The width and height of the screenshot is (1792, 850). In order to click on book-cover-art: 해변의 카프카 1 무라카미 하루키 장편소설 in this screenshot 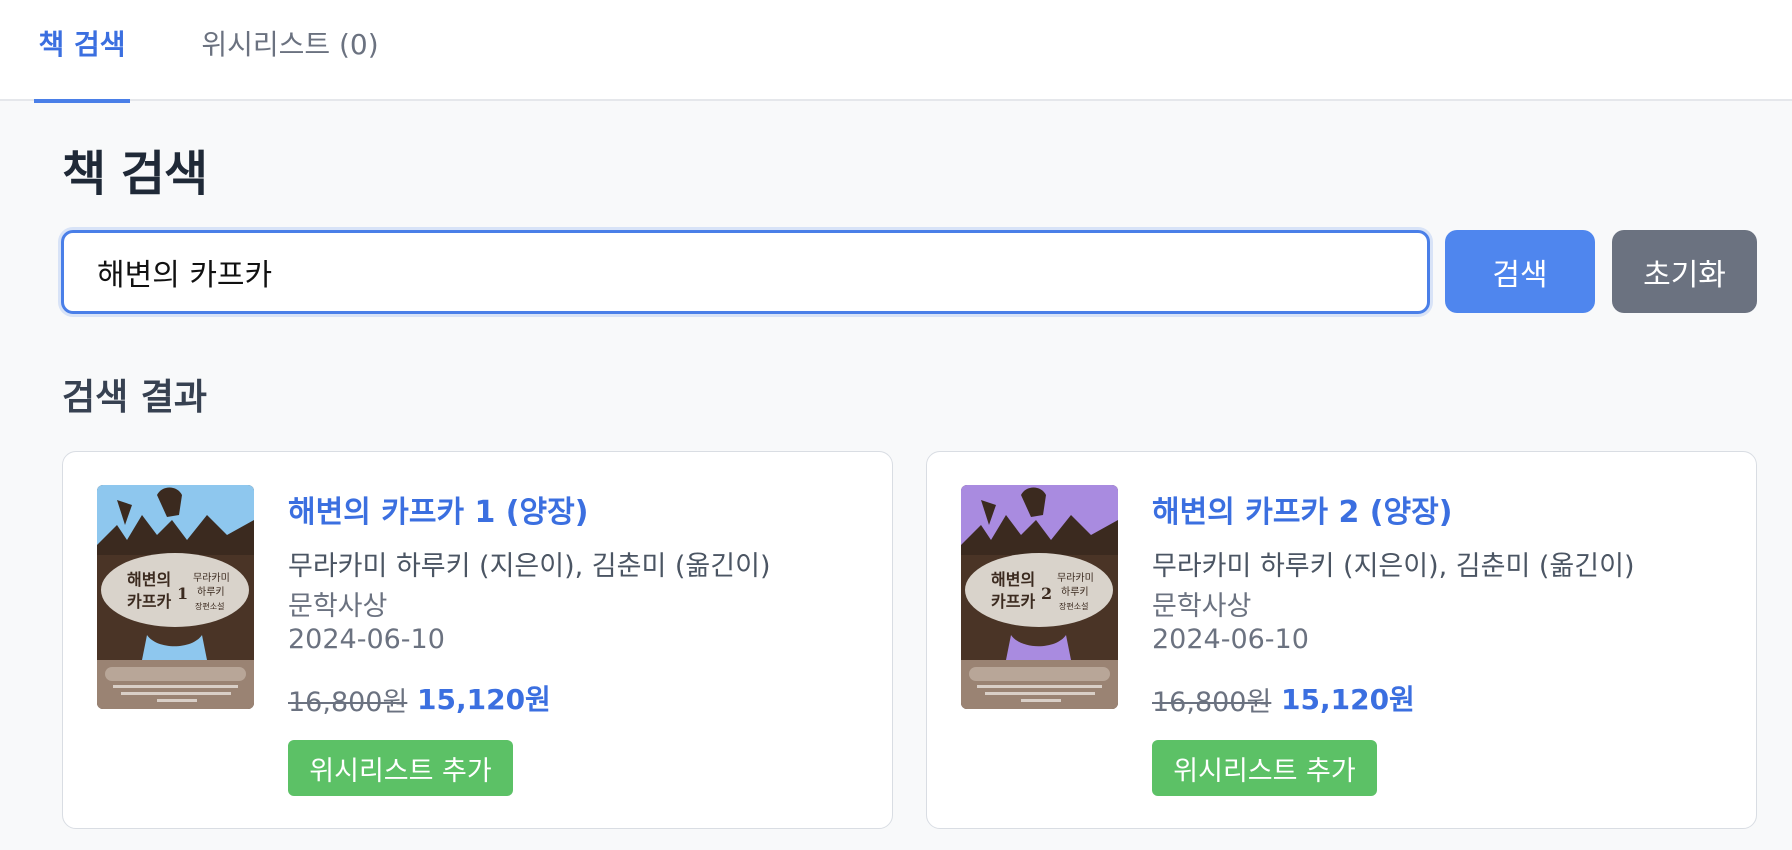, I will do `click(175, 597)`.